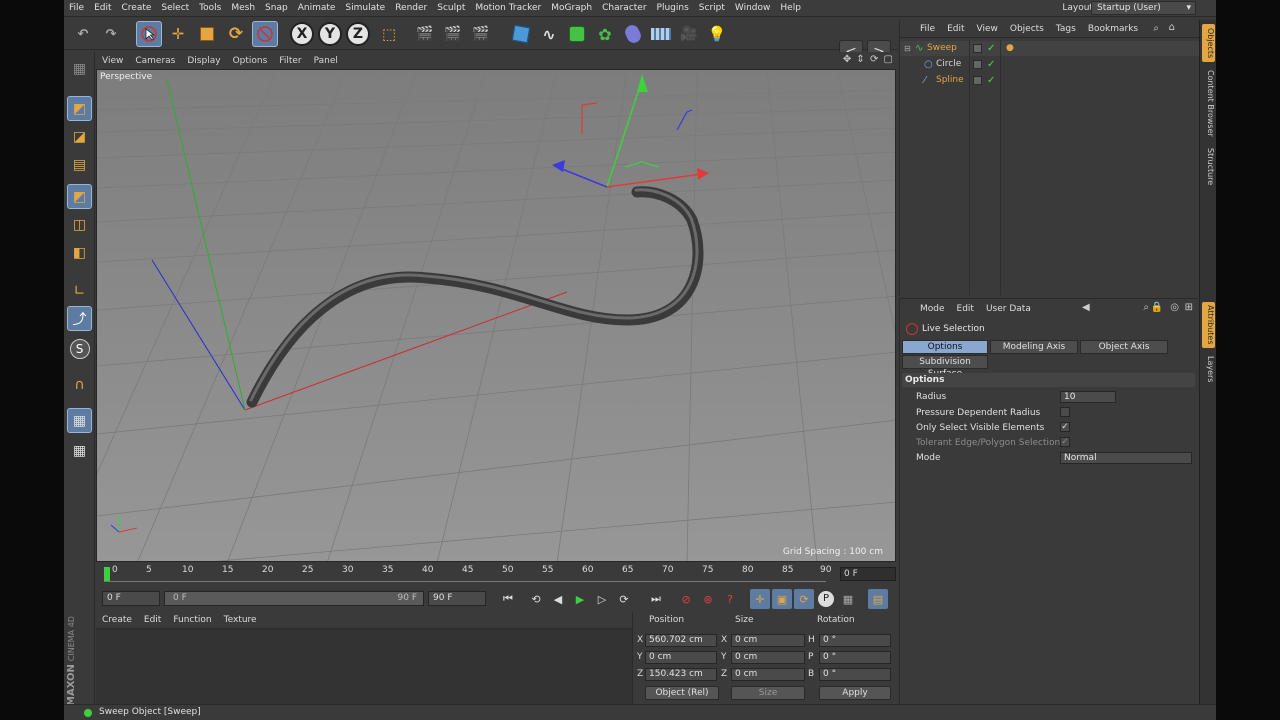  I want to click on scale-tool-icon, so click(207, 34).